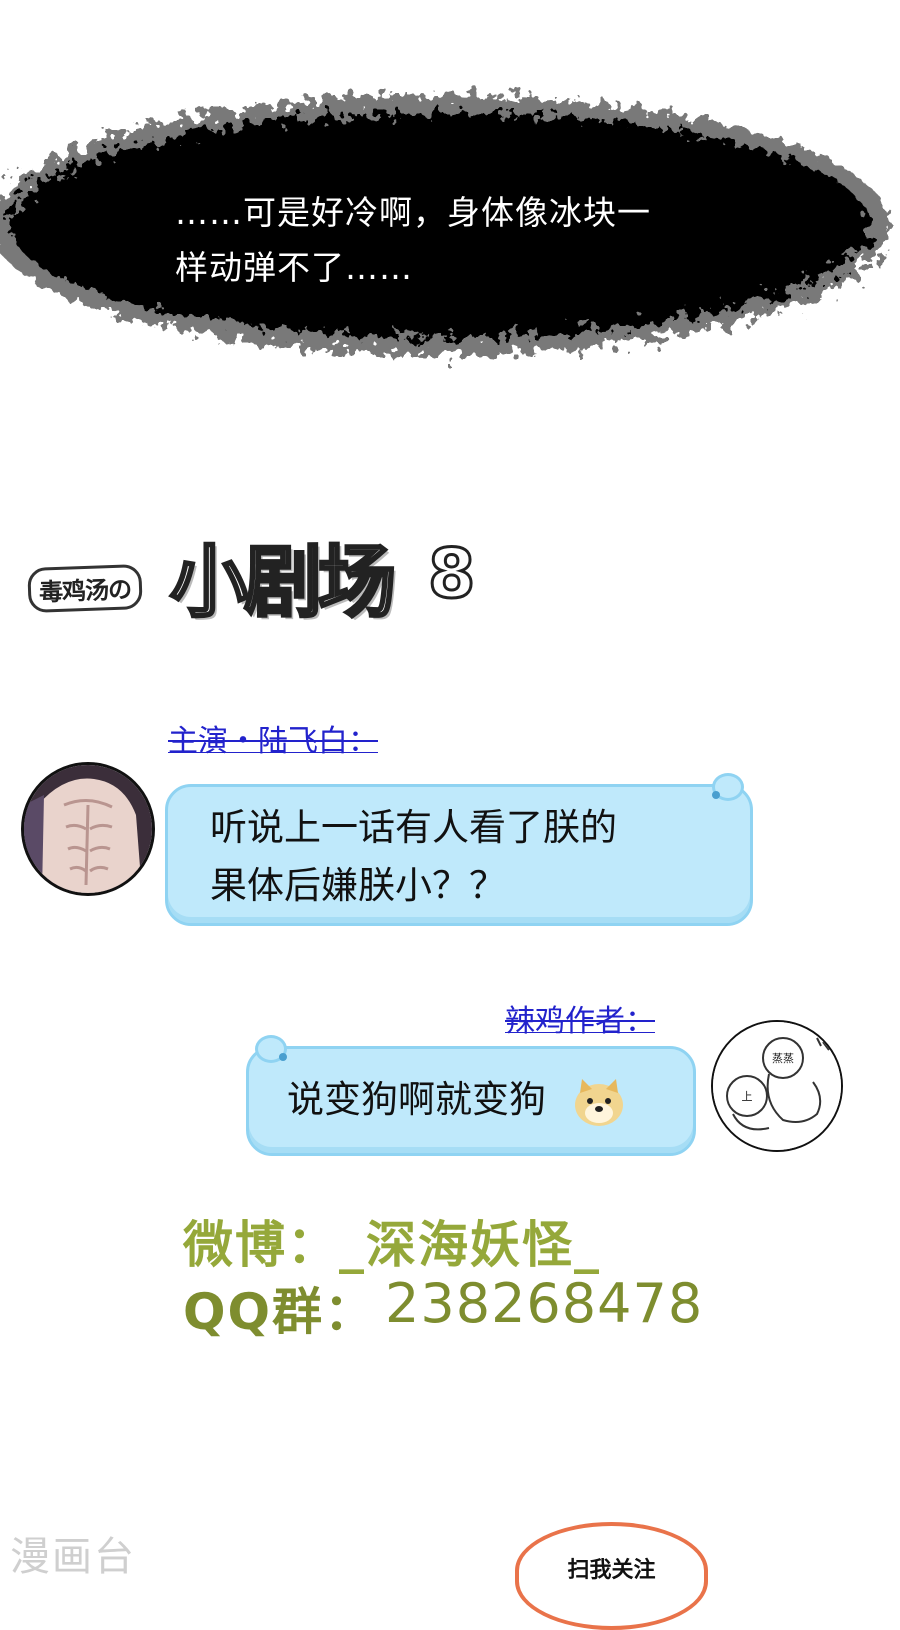  What do you see at coordinates (459, 849) in the screenshot?
I see `speech-bubble-lead: 听说上一话有人看了朕的 果体后嫌朕小？？` at bounding box center [459, 849].